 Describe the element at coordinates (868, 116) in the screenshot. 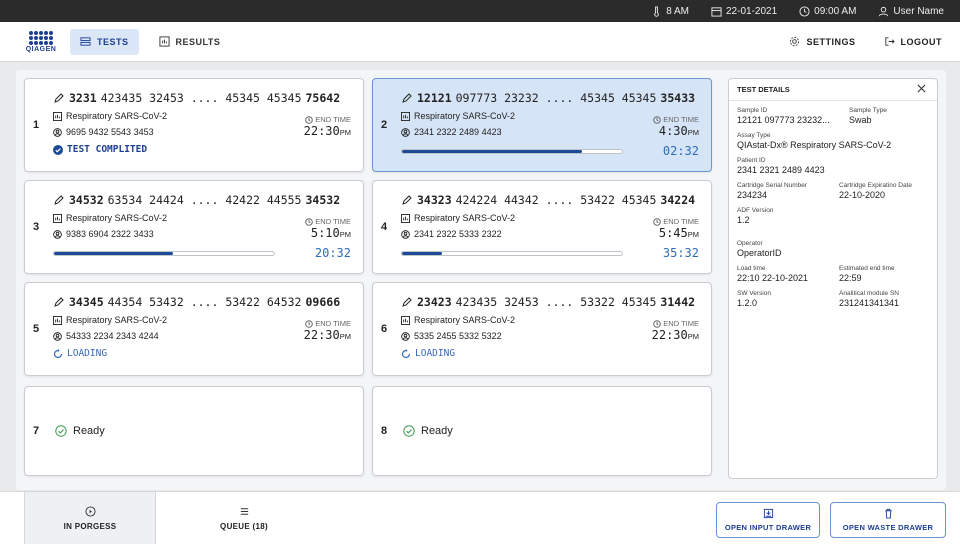

I see `sample-type-field: Sample Type Swab` at that location.